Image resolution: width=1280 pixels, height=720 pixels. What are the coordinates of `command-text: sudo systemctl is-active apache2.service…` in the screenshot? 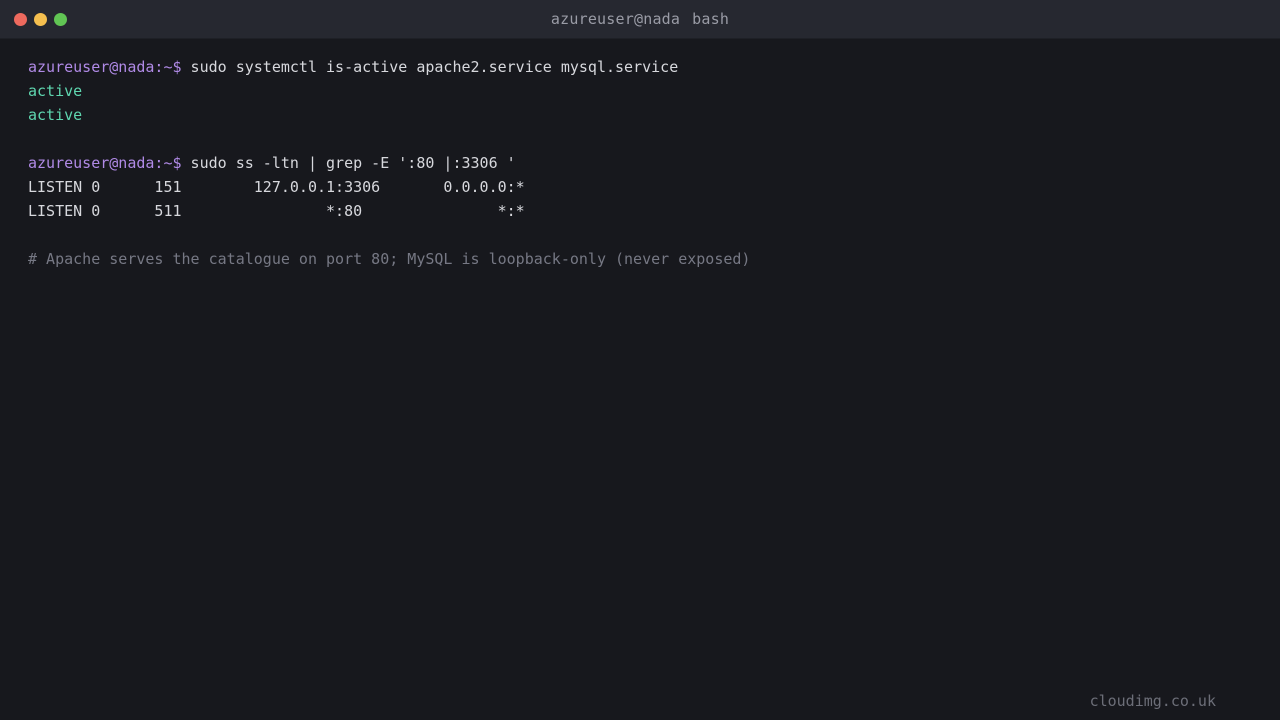 It's located at (430, 67).